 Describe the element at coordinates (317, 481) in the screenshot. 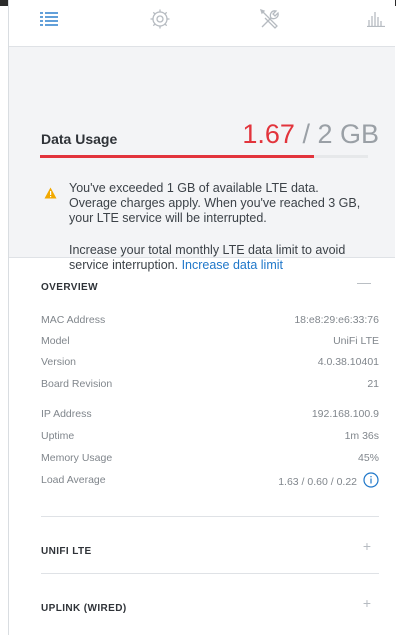

I see `load-average-value: 1.63 / 0.60 / 0.22` at that location.